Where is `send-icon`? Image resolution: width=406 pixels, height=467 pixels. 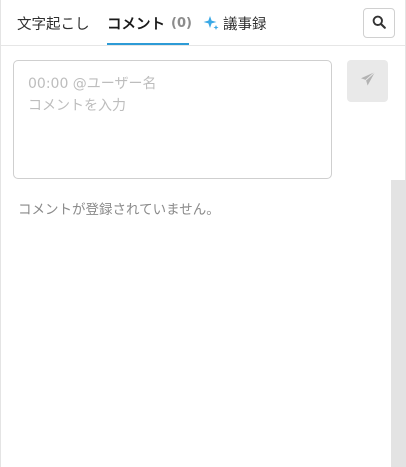
send-icon is located at coordinates (368, 81).